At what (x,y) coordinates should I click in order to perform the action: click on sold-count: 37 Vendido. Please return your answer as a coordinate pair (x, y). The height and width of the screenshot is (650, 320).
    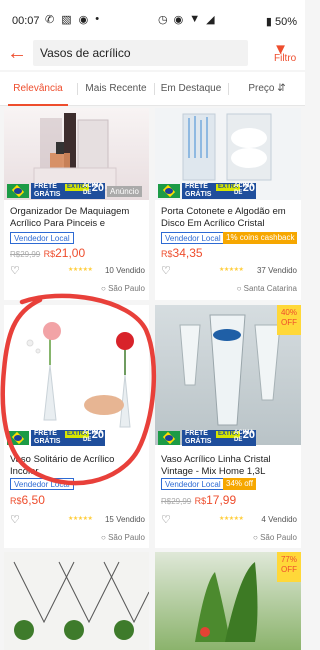
    Looking at the image, I should click on (276, 270).